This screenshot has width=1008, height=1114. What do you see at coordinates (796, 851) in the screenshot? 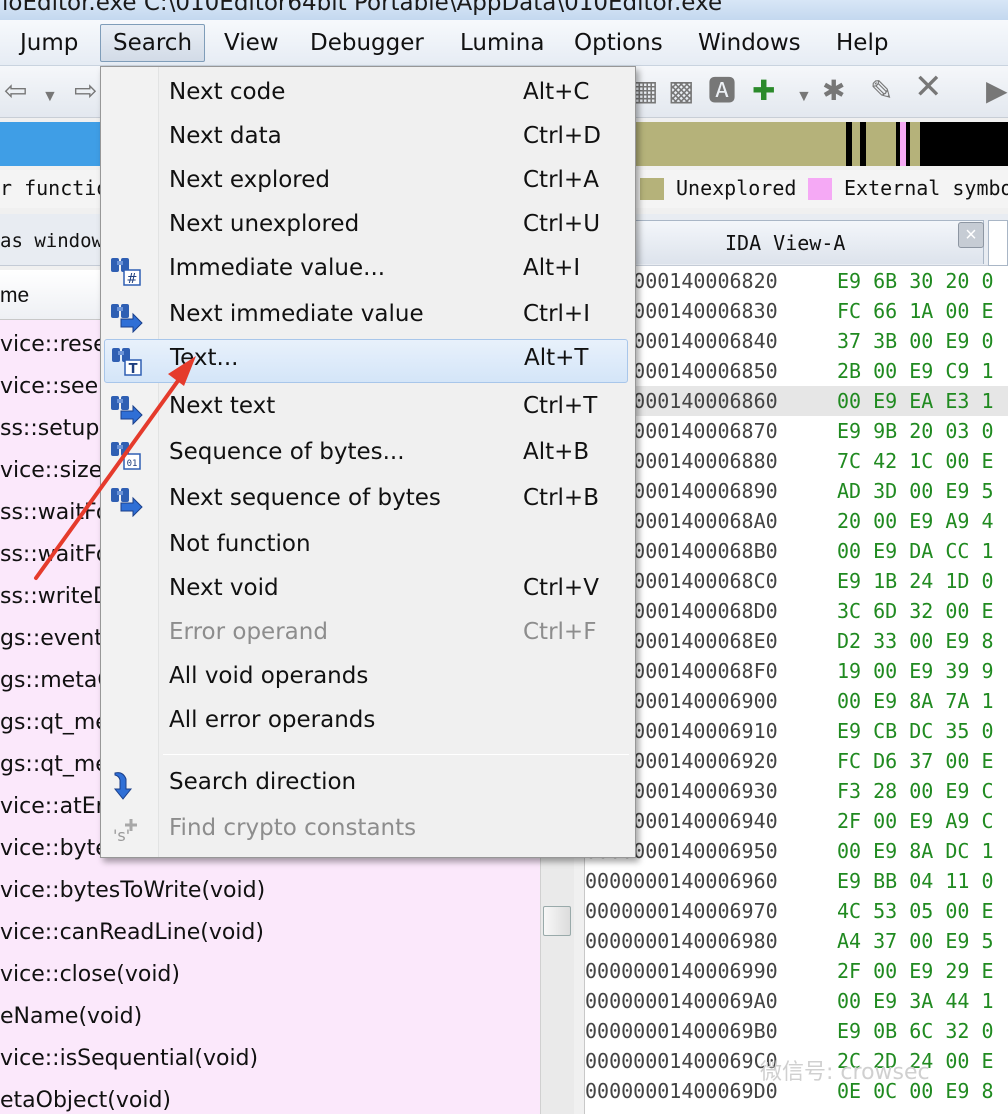
I see `hex-row: 0000000140006950 00 E9 8A DC 1` at bounding box center [796, 851].